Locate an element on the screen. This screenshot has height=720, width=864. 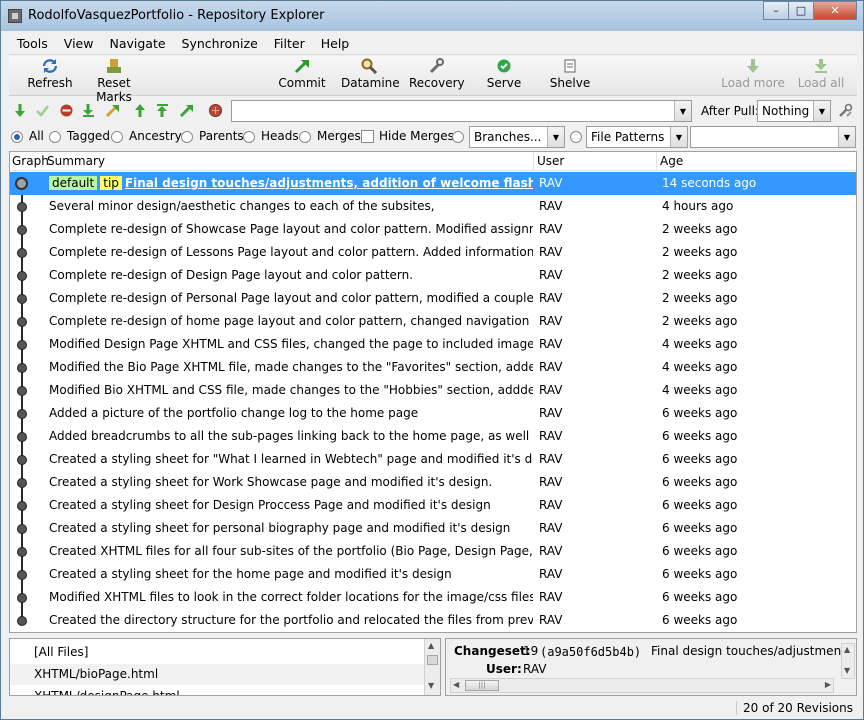
scroll-left-icon: ◀ is located at coordinates (456, 684).